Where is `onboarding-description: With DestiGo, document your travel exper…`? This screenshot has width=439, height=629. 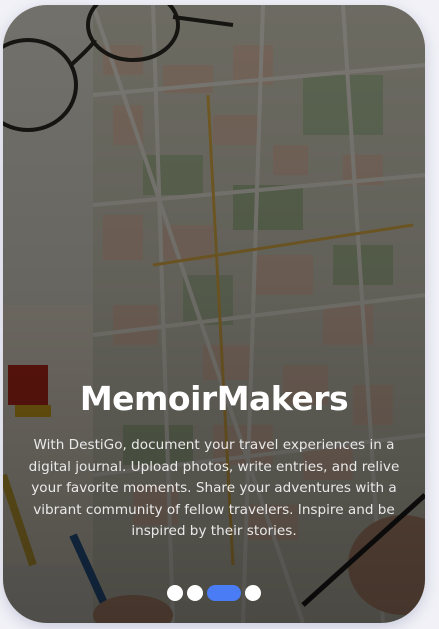
onboarding-description: With DestiGo, document your travel exper… is located at coordinates (214, 488).